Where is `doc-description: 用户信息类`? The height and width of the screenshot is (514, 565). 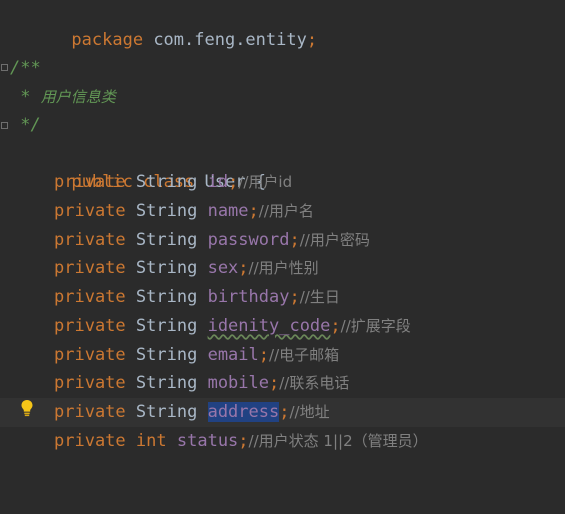
doc-description: 用户信息类 is located at coordinates (78, 97).